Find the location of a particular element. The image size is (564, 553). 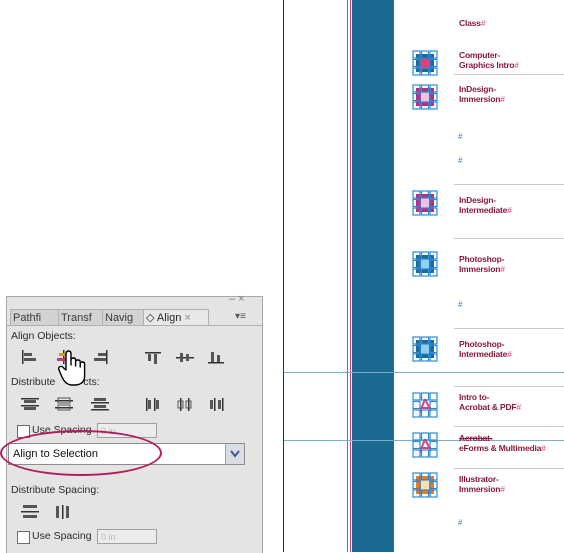

panel-tab-strip: Pathfi Transf Navig ◇ Align × ▾≡ is located at coordinates (134, 316).